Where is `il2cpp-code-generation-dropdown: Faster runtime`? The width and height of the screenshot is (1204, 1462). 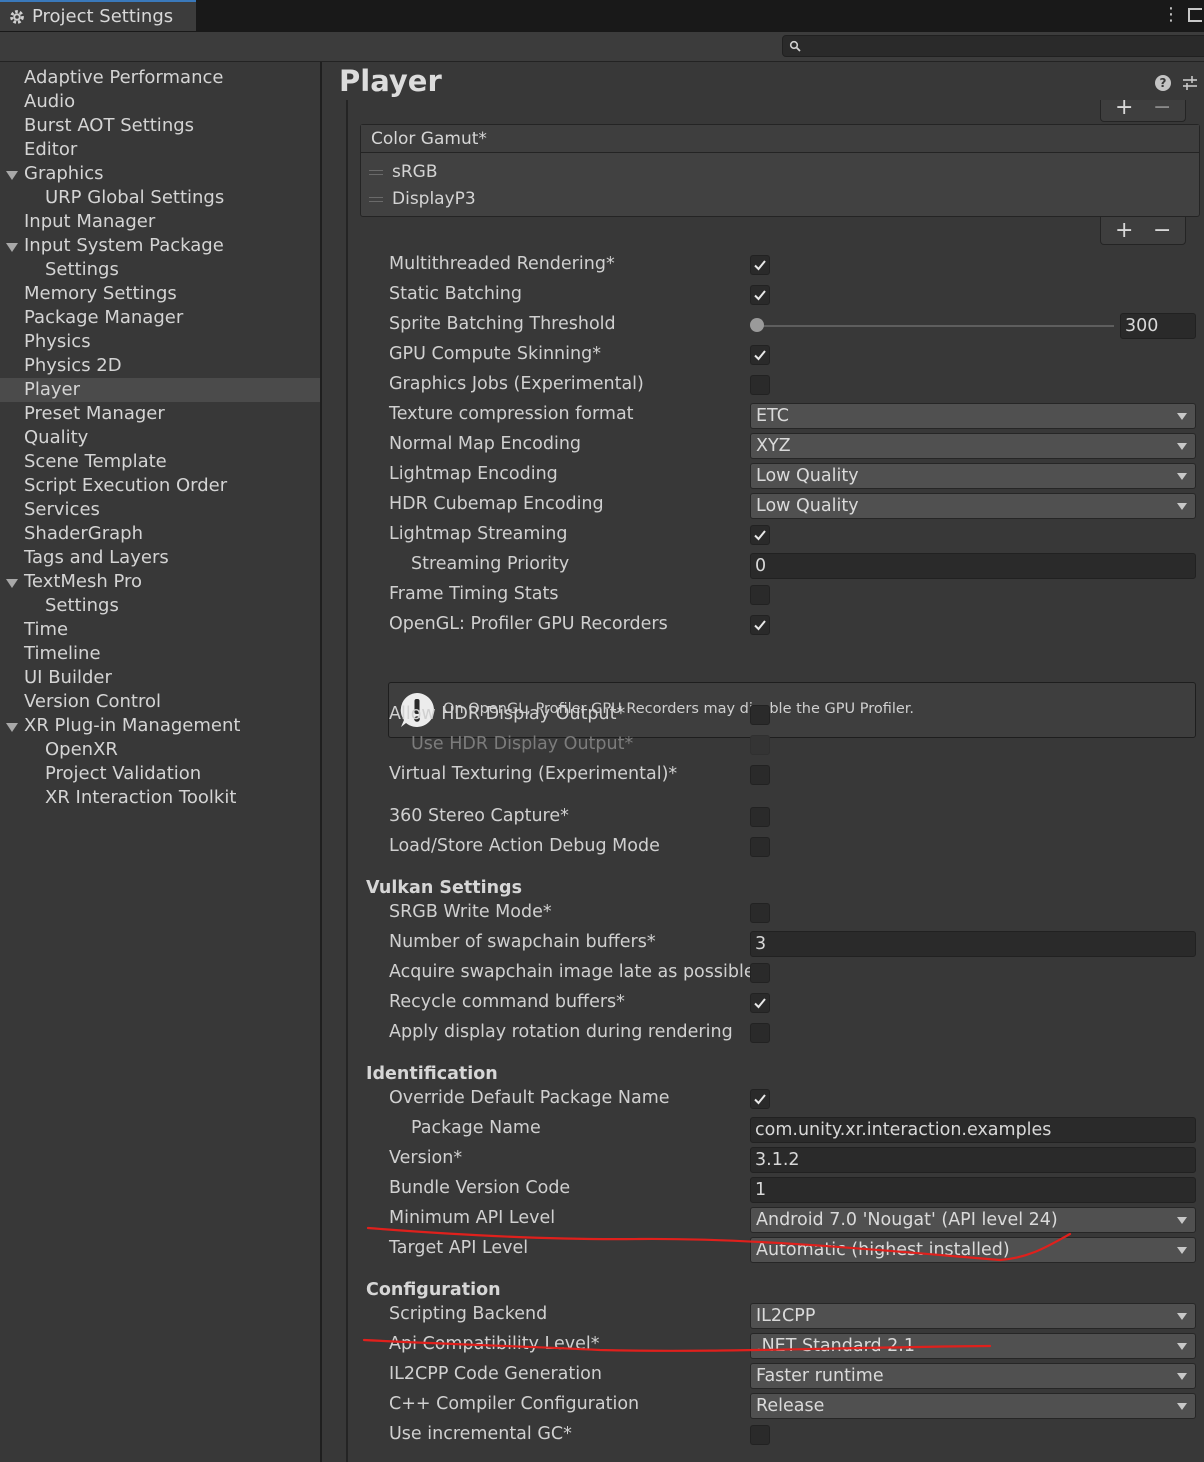 il2cpp-code-generation-dropdown: Faster runtime is located at coordinates (973, 1376).